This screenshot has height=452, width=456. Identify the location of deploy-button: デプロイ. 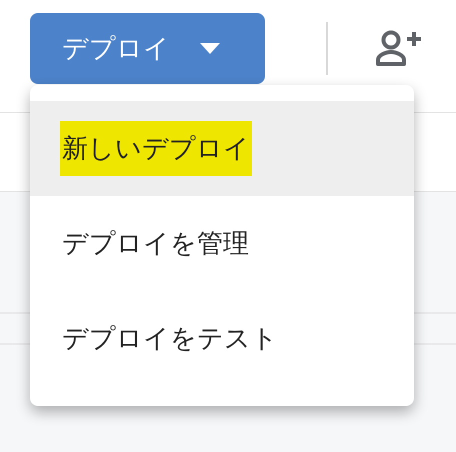
(147, 48).